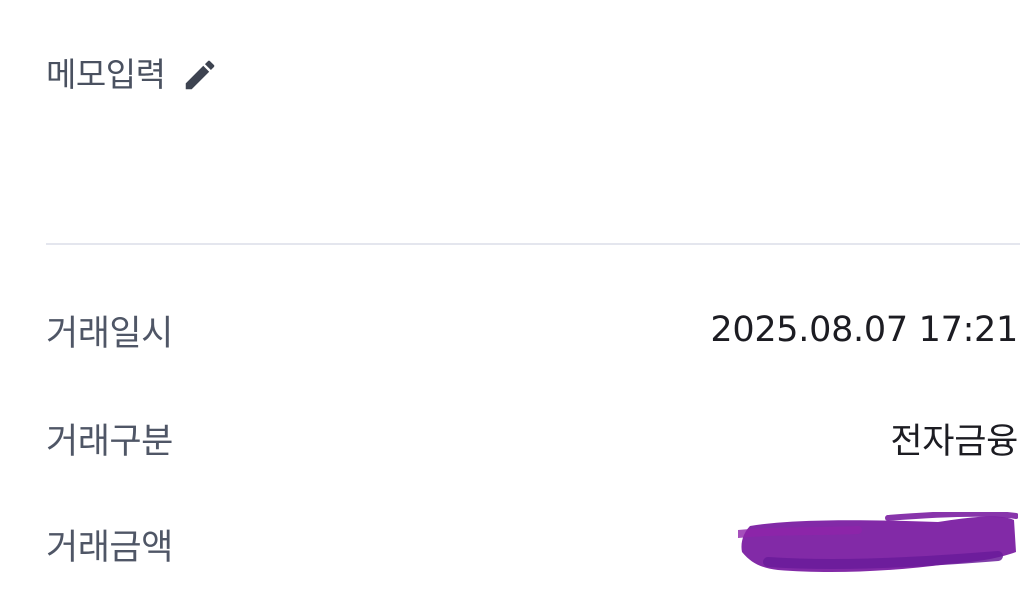  I want to click on transaction-datetime-row: 거래일시 2025.08.07 17:21, so click(532, 330).